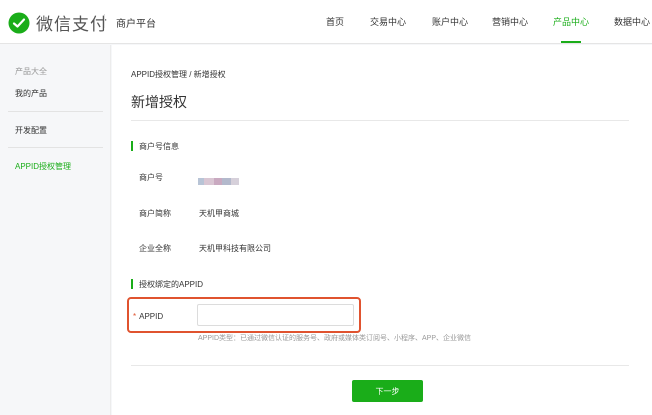 Image resolution: width=652 pixels, height=415 pixels. I want to click on merchant-id-label: 商户号, so click(151, 177).